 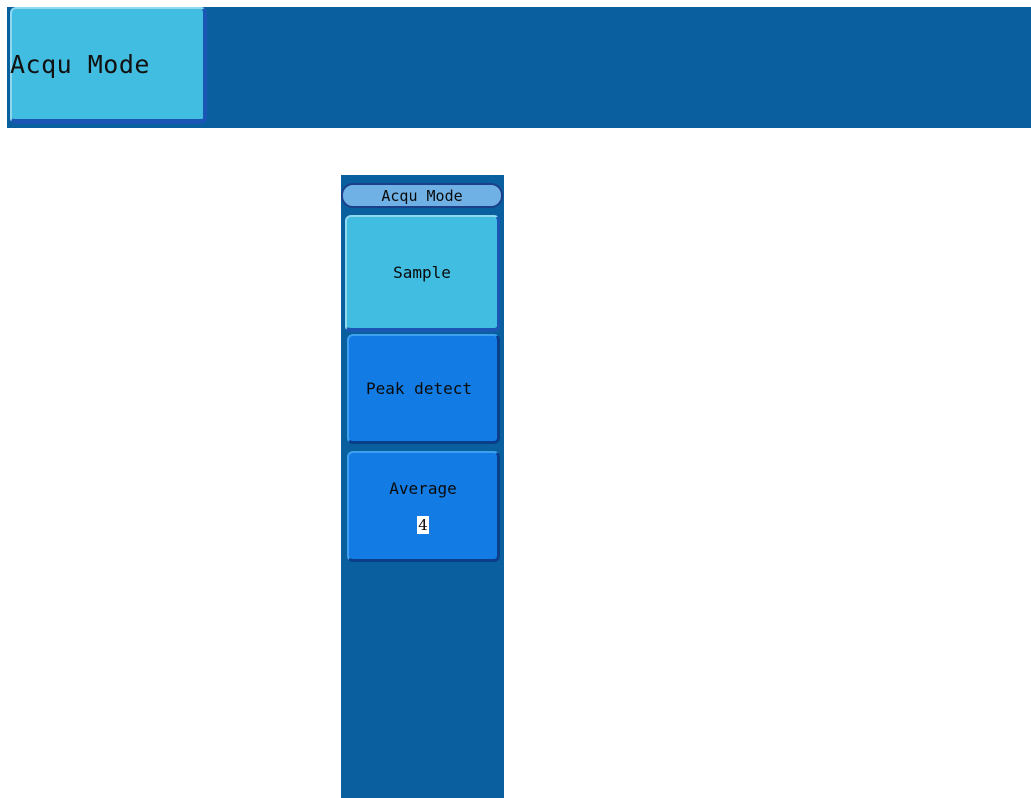 I want to click on menu-item-peak-detect: Peak detect, so click(x=423, y=389).